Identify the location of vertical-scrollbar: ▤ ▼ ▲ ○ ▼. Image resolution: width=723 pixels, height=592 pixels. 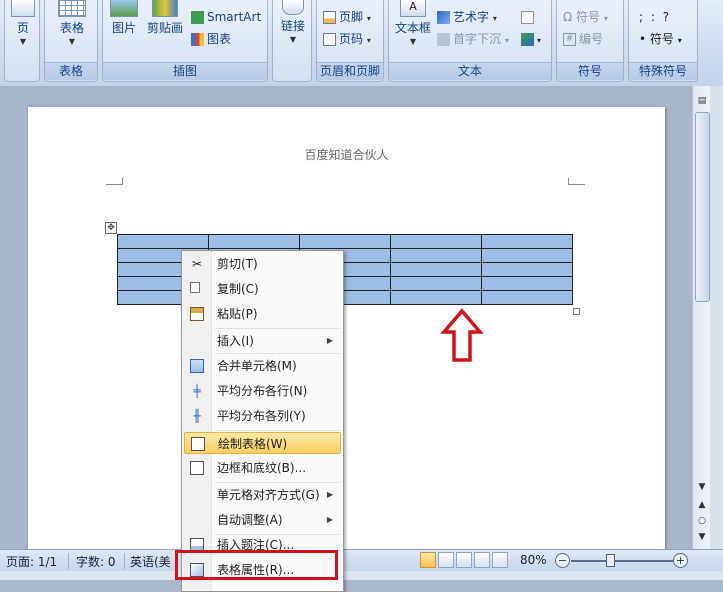
(701, 317).